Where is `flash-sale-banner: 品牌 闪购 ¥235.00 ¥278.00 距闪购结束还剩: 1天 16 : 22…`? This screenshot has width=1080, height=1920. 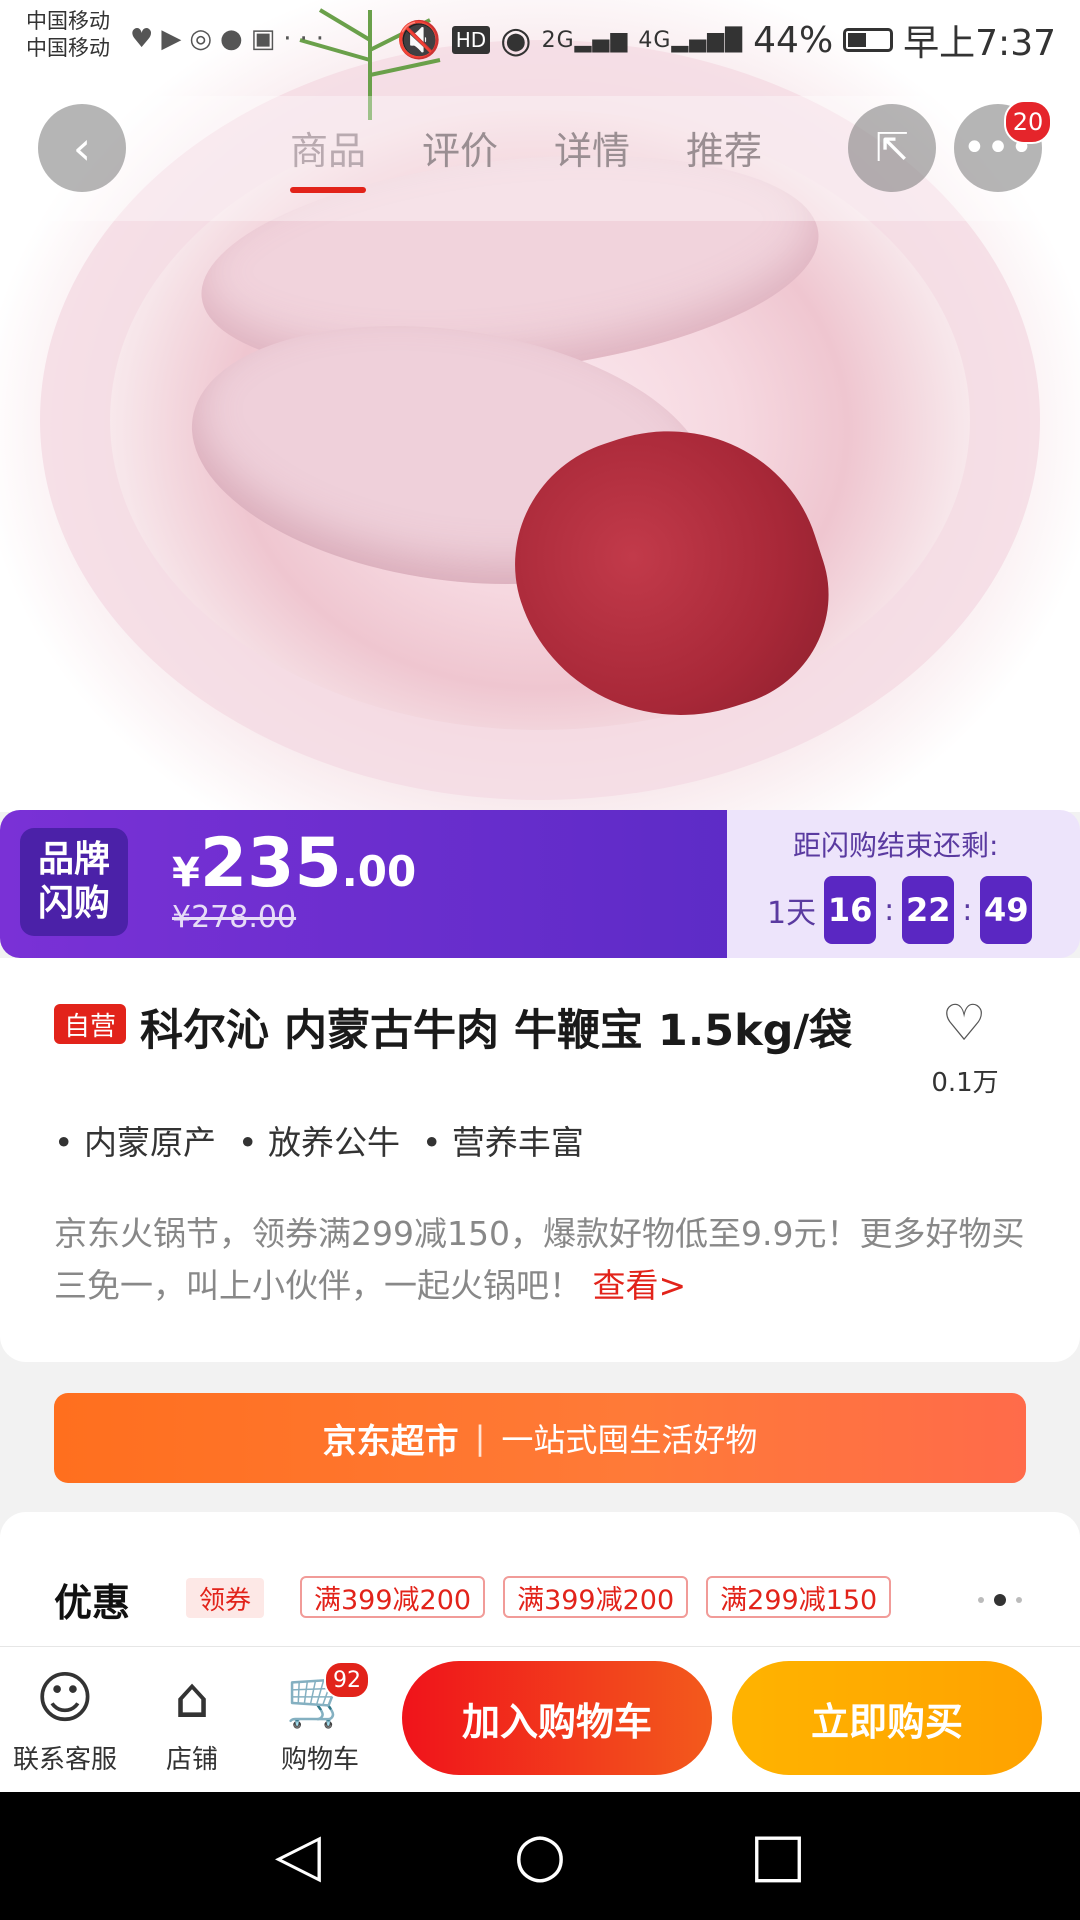
flash-sale-banner: 品牌 闪购 ¥235.00 ¥278.00 距闪购结束还剩: 1天 16 : 22… is located at coordinates (540, 884).